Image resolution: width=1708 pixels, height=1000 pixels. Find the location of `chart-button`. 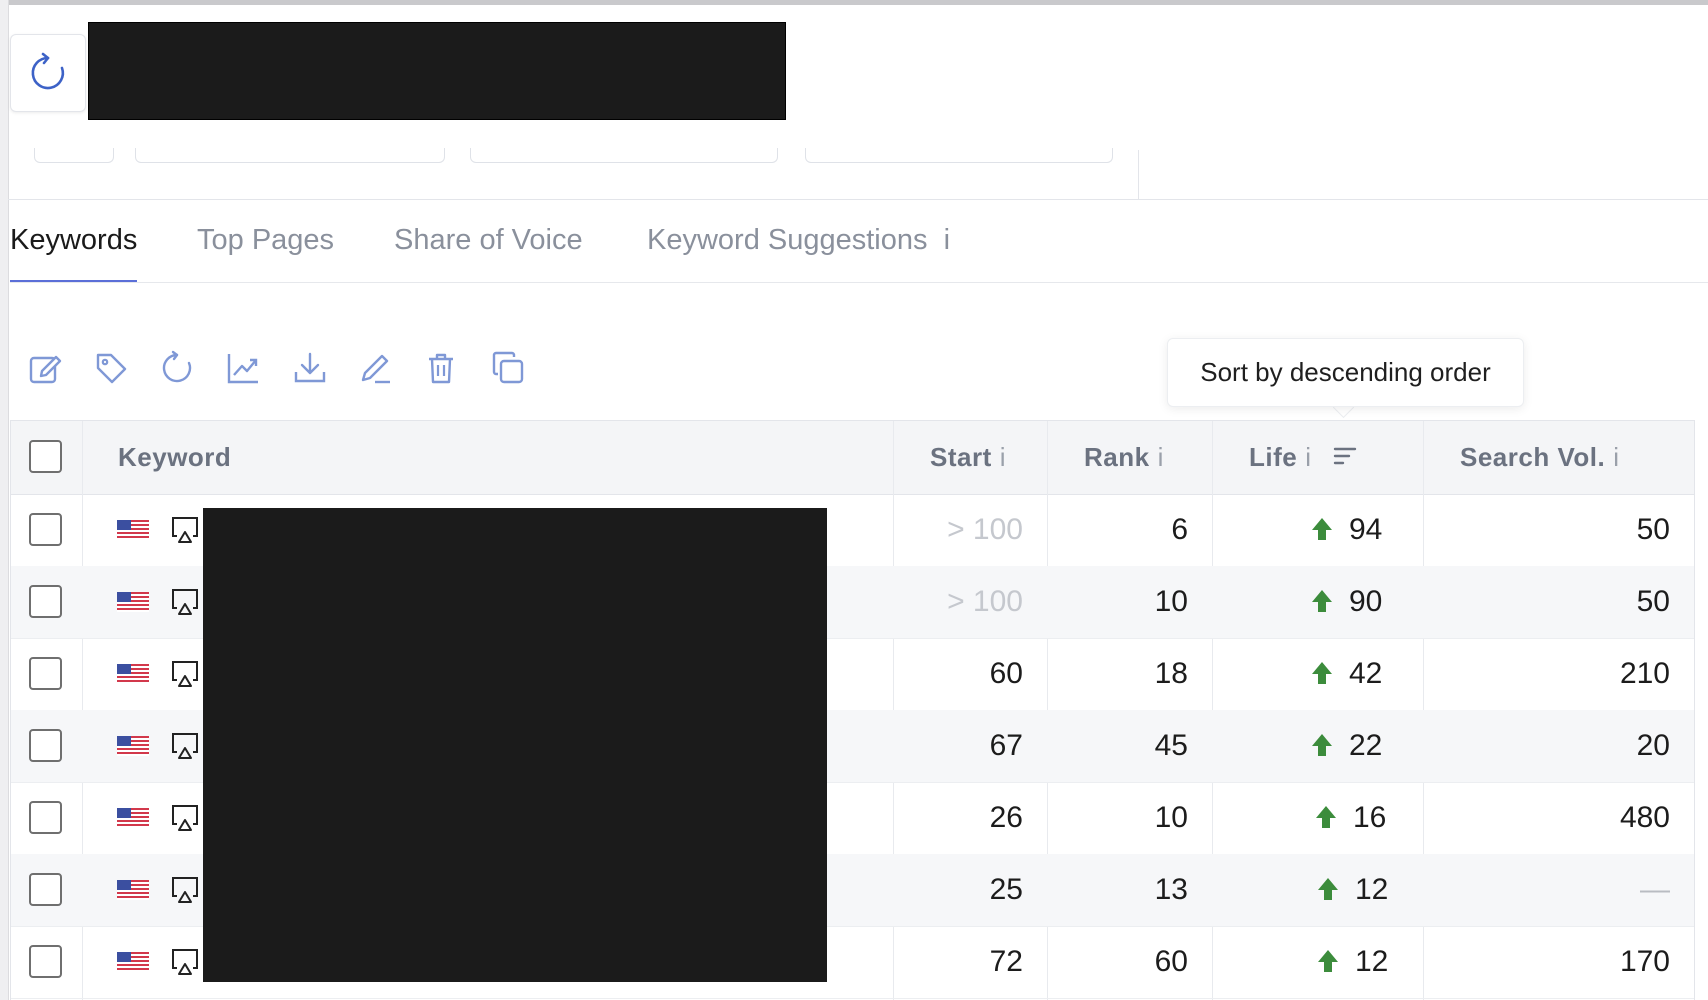

chart-button is located at coordinates (243, 368).